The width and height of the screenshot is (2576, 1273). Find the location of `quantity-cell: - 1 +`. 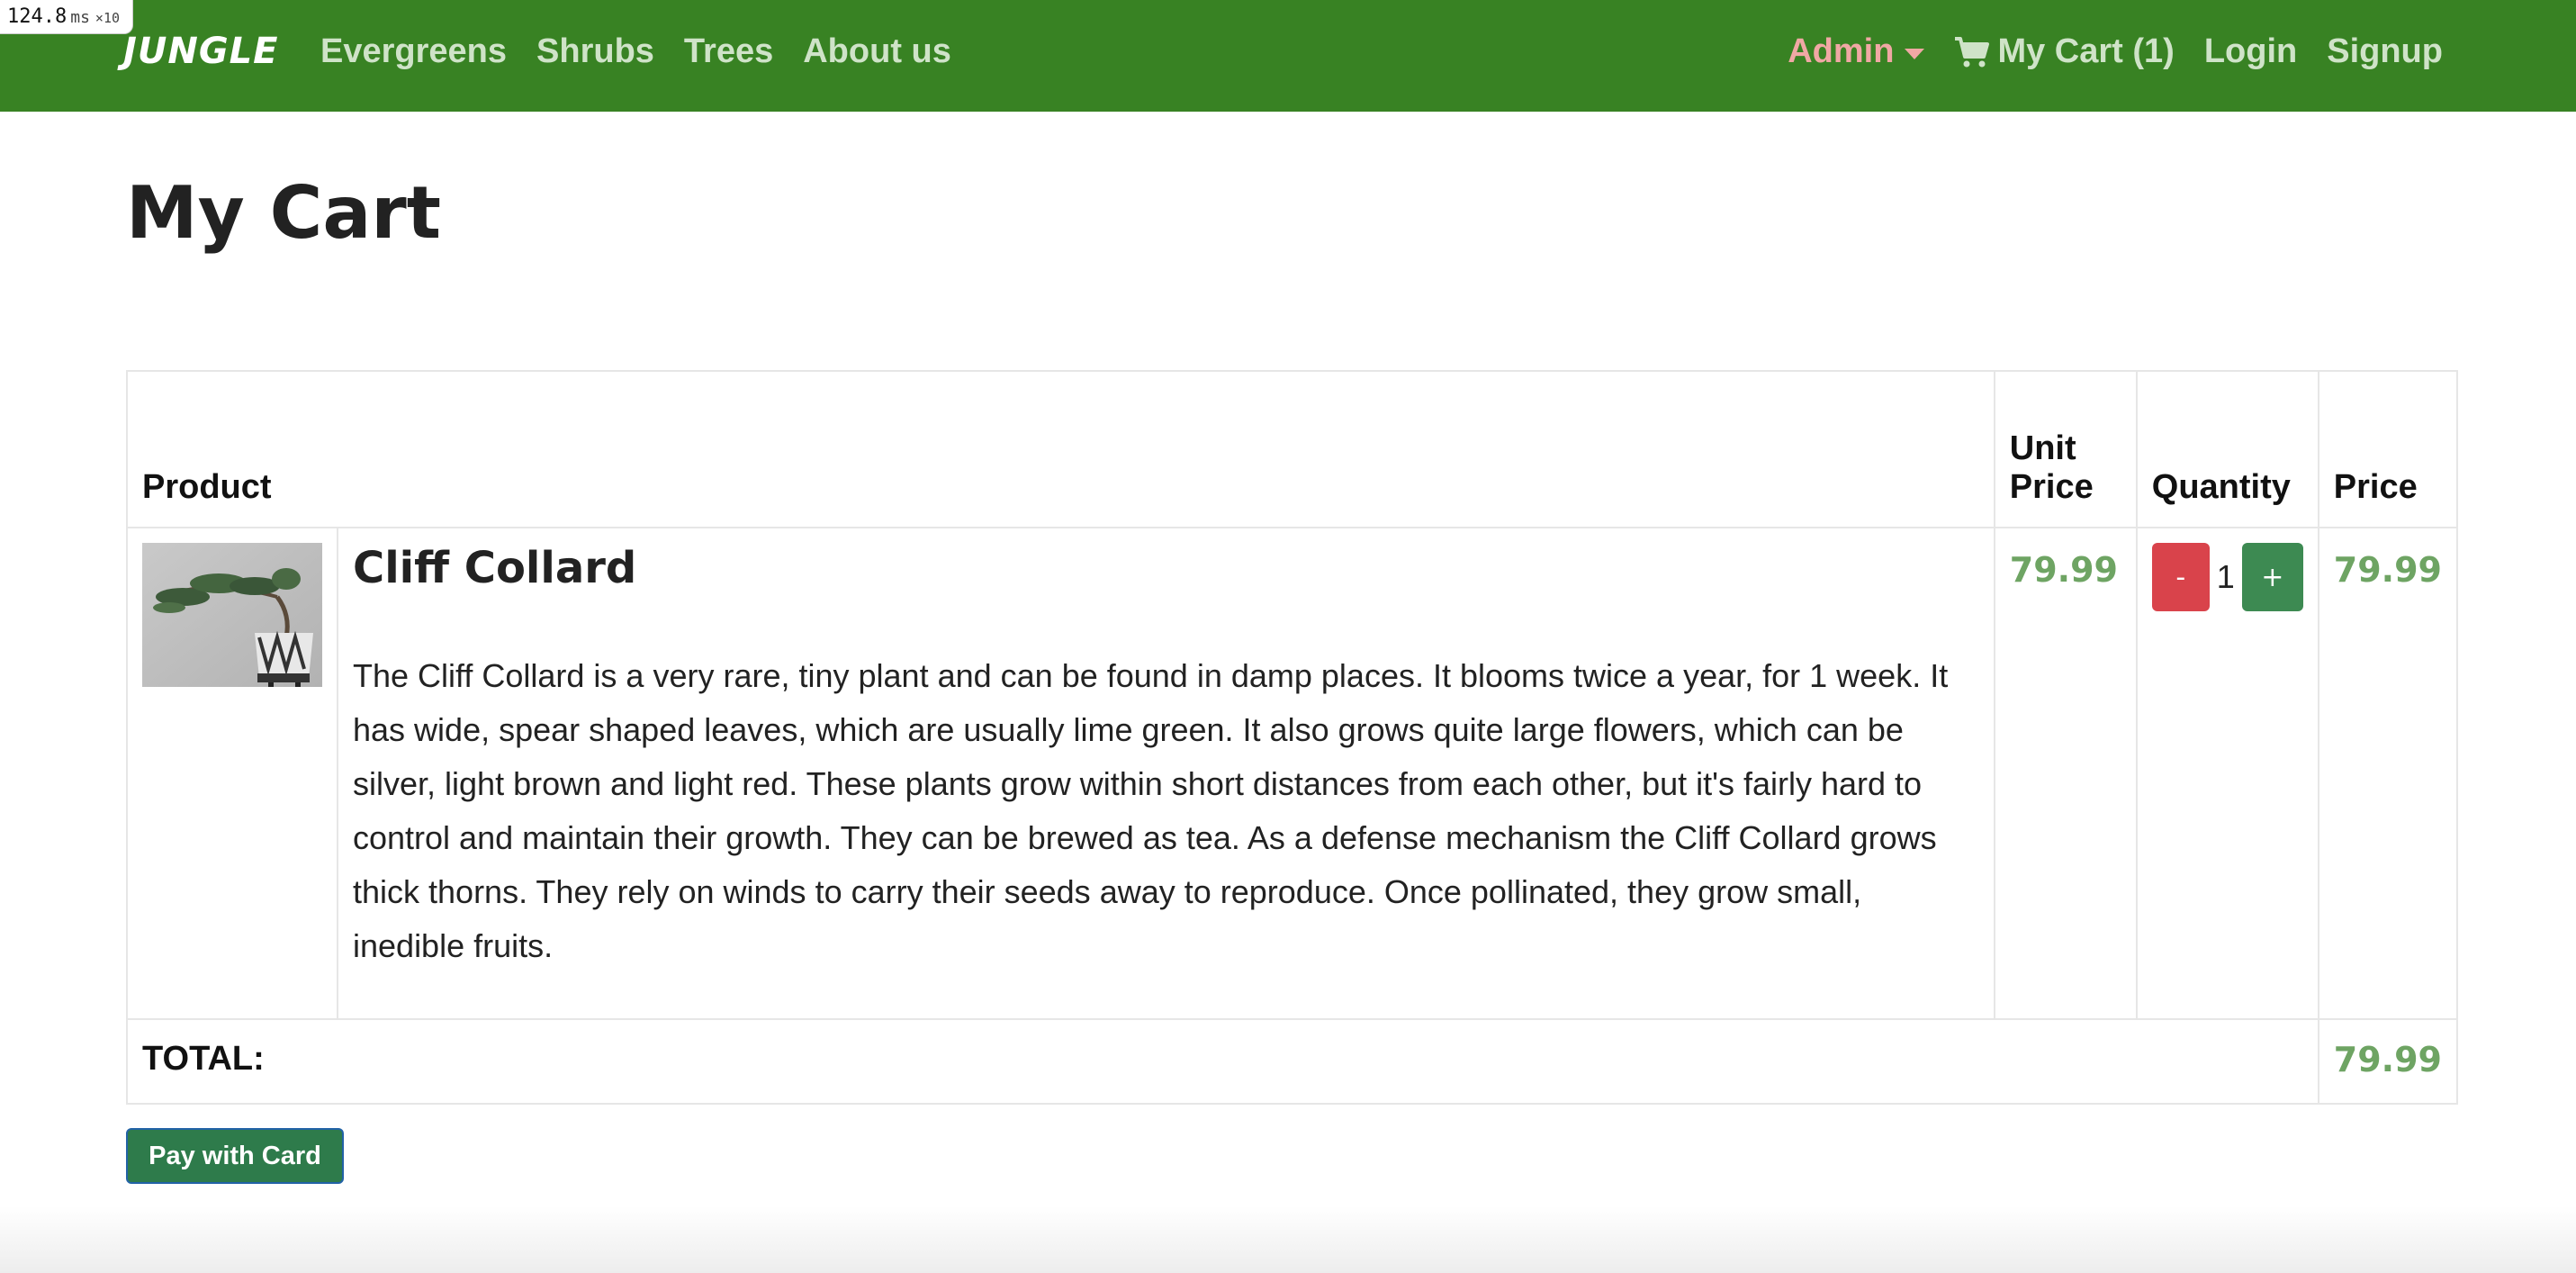

quantity-cell: - 1 + is located at coordinates (2227, 774).